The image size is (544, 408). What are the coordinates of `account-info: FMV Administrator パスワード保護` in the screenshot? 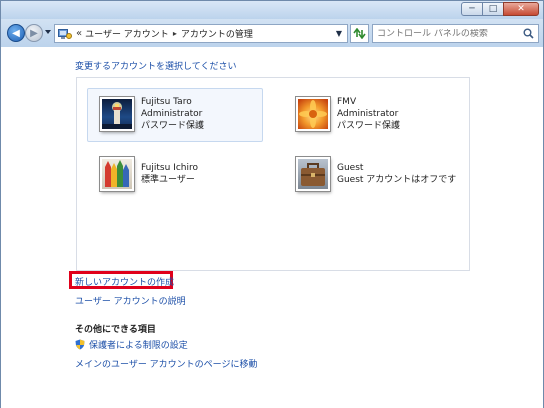 It's located at (368, 114).